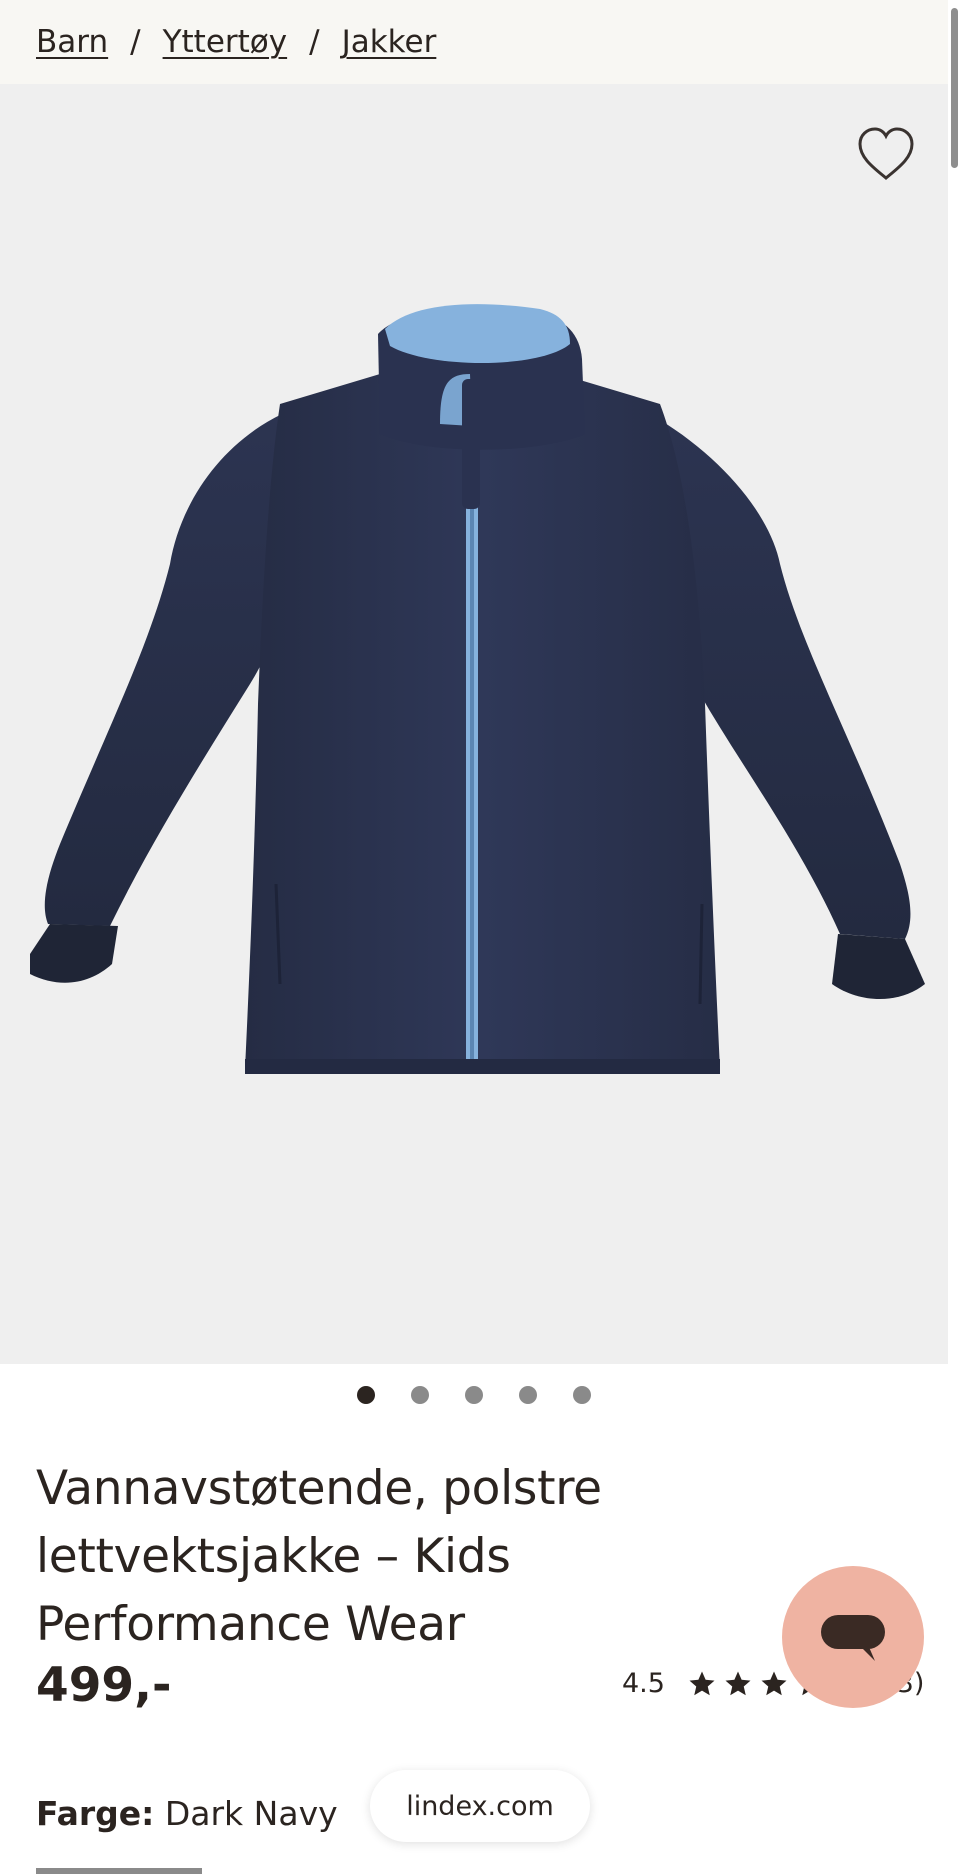 Image resolution: width=960 pixels, height=1874 pixels. I want to click on heart-icon, so click(886, 154).